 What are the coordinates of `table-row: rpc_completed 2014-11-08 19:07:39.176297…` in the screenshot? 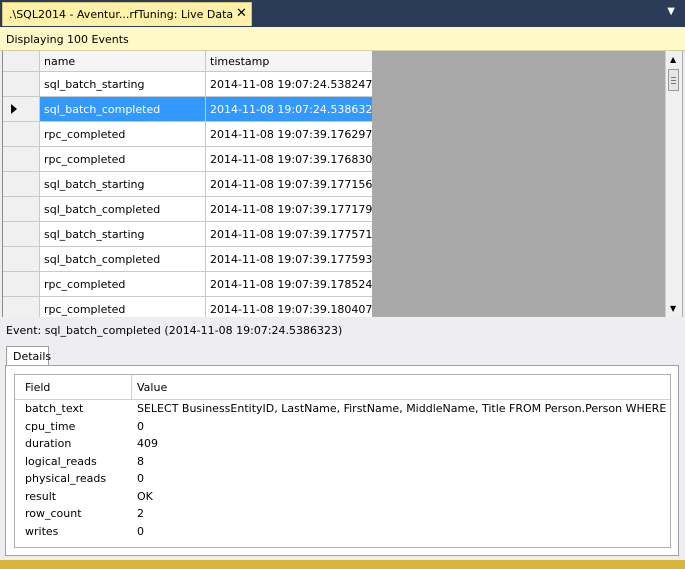 It's located at (187, 134).